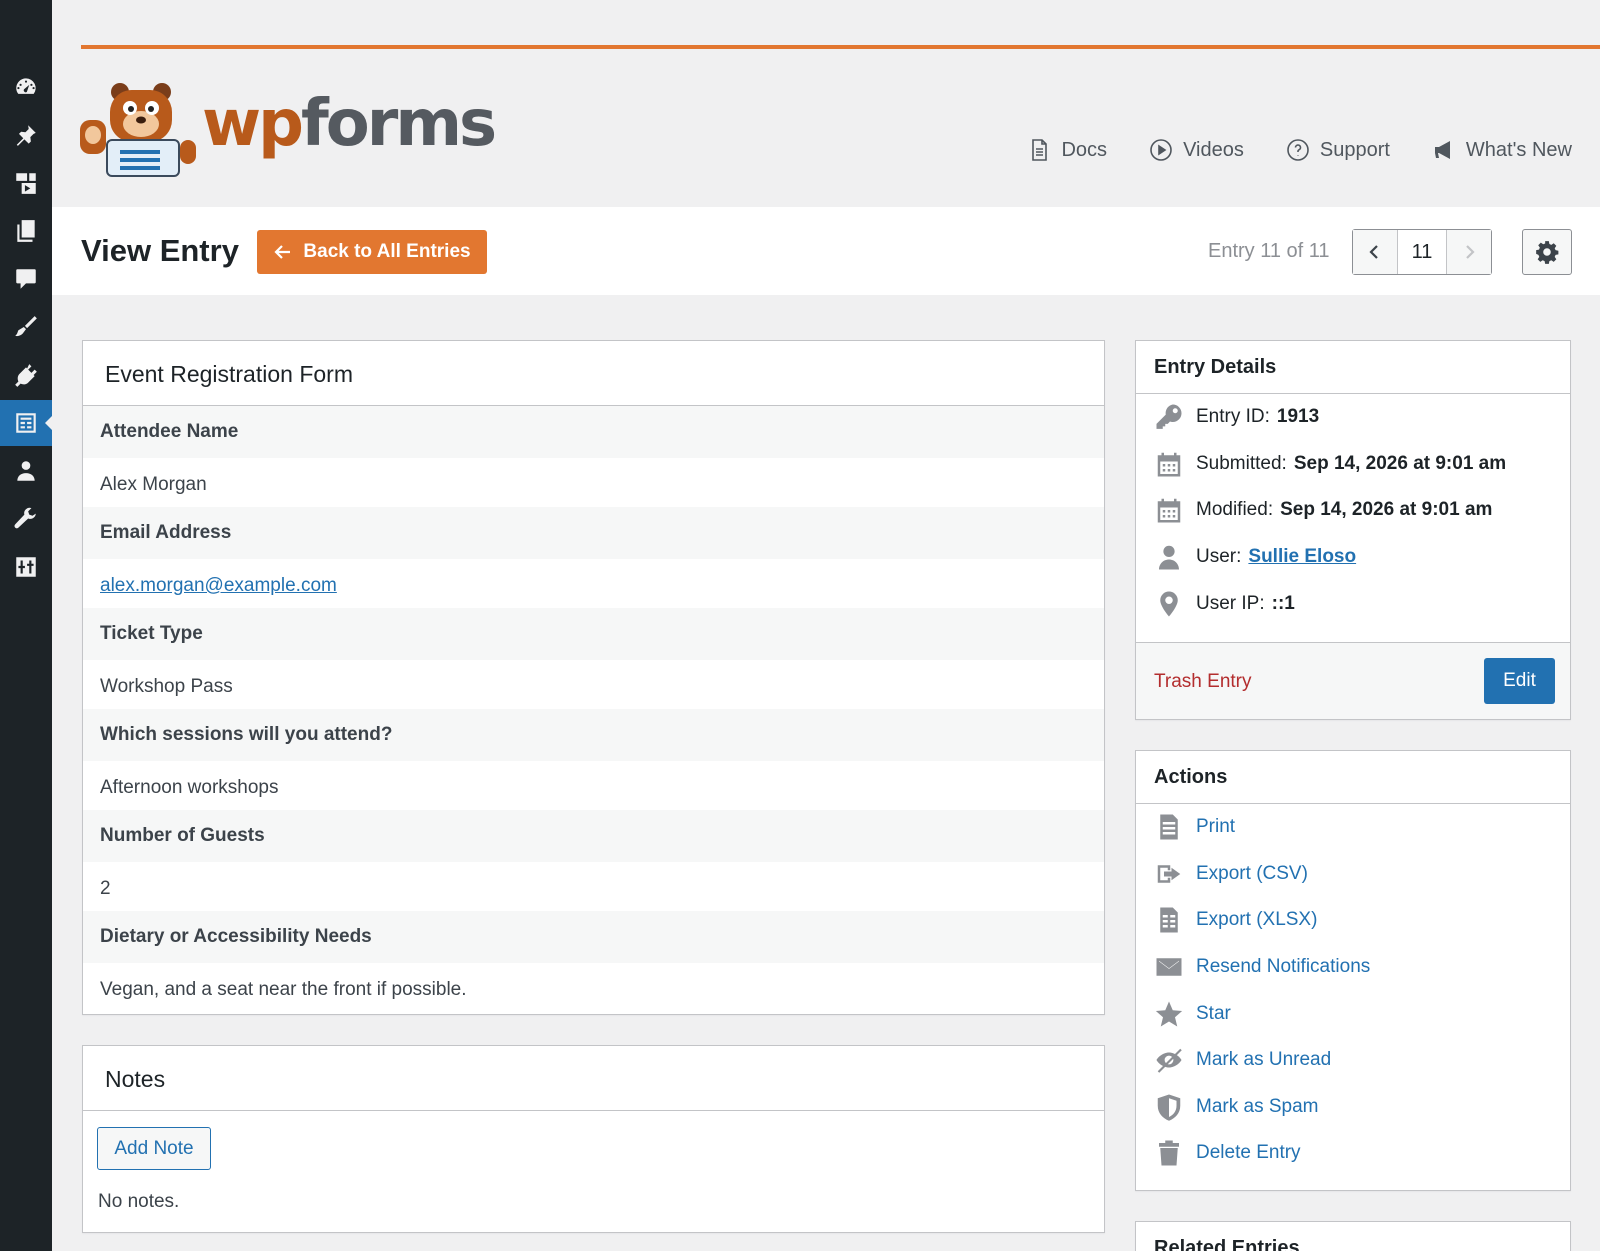 The image size is (1600, 1251). Describe the element at coordinates (1354, 149) in the screenshot. I see `support-label: Support` at that location.